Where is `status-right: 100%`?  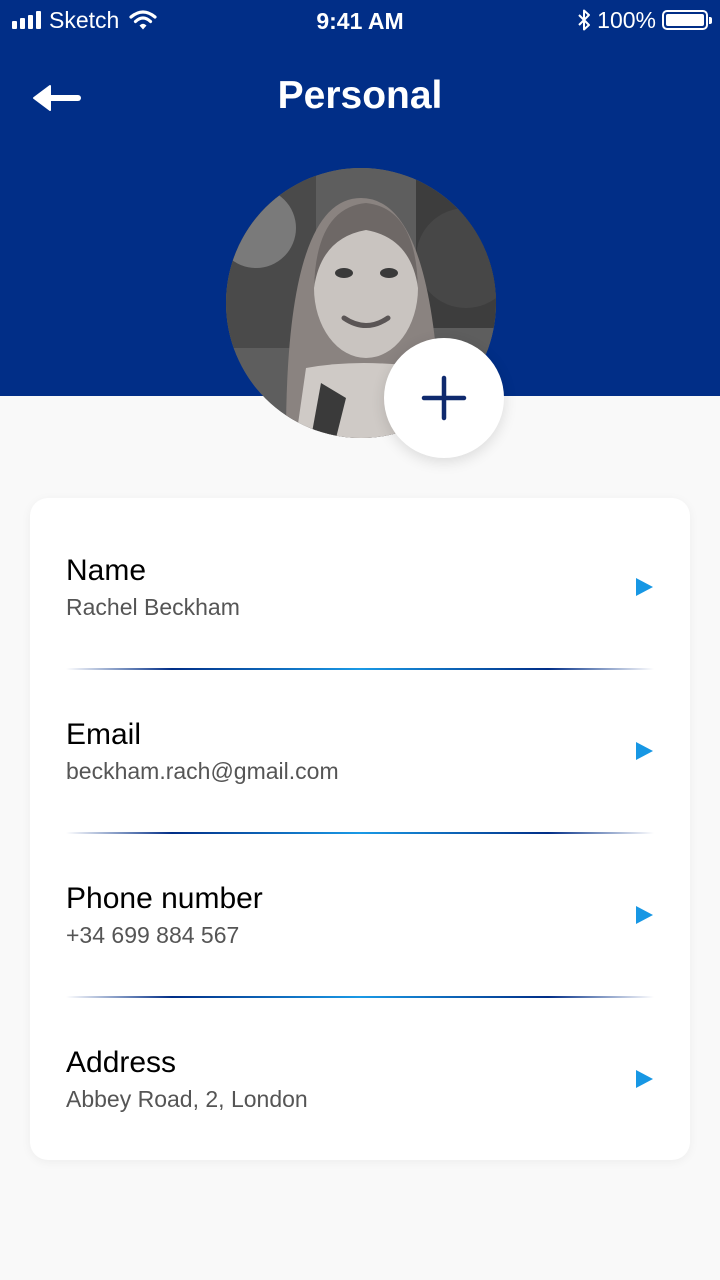
status-right: 100% is located at coordinates (644, 20).